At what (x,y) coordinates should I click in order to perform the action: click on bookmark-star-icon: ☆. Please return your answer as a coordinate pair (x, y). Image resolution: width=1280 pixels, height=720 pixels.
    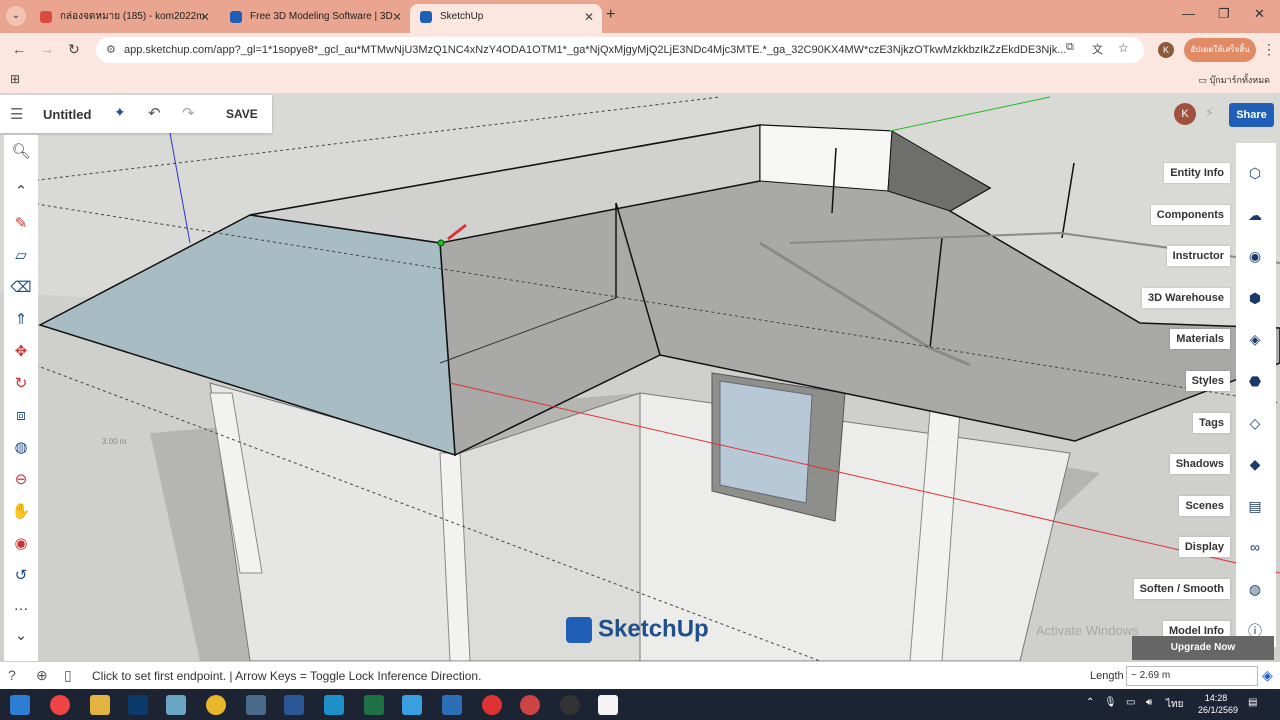
    Looking at the image, I should click on (1123, 48).